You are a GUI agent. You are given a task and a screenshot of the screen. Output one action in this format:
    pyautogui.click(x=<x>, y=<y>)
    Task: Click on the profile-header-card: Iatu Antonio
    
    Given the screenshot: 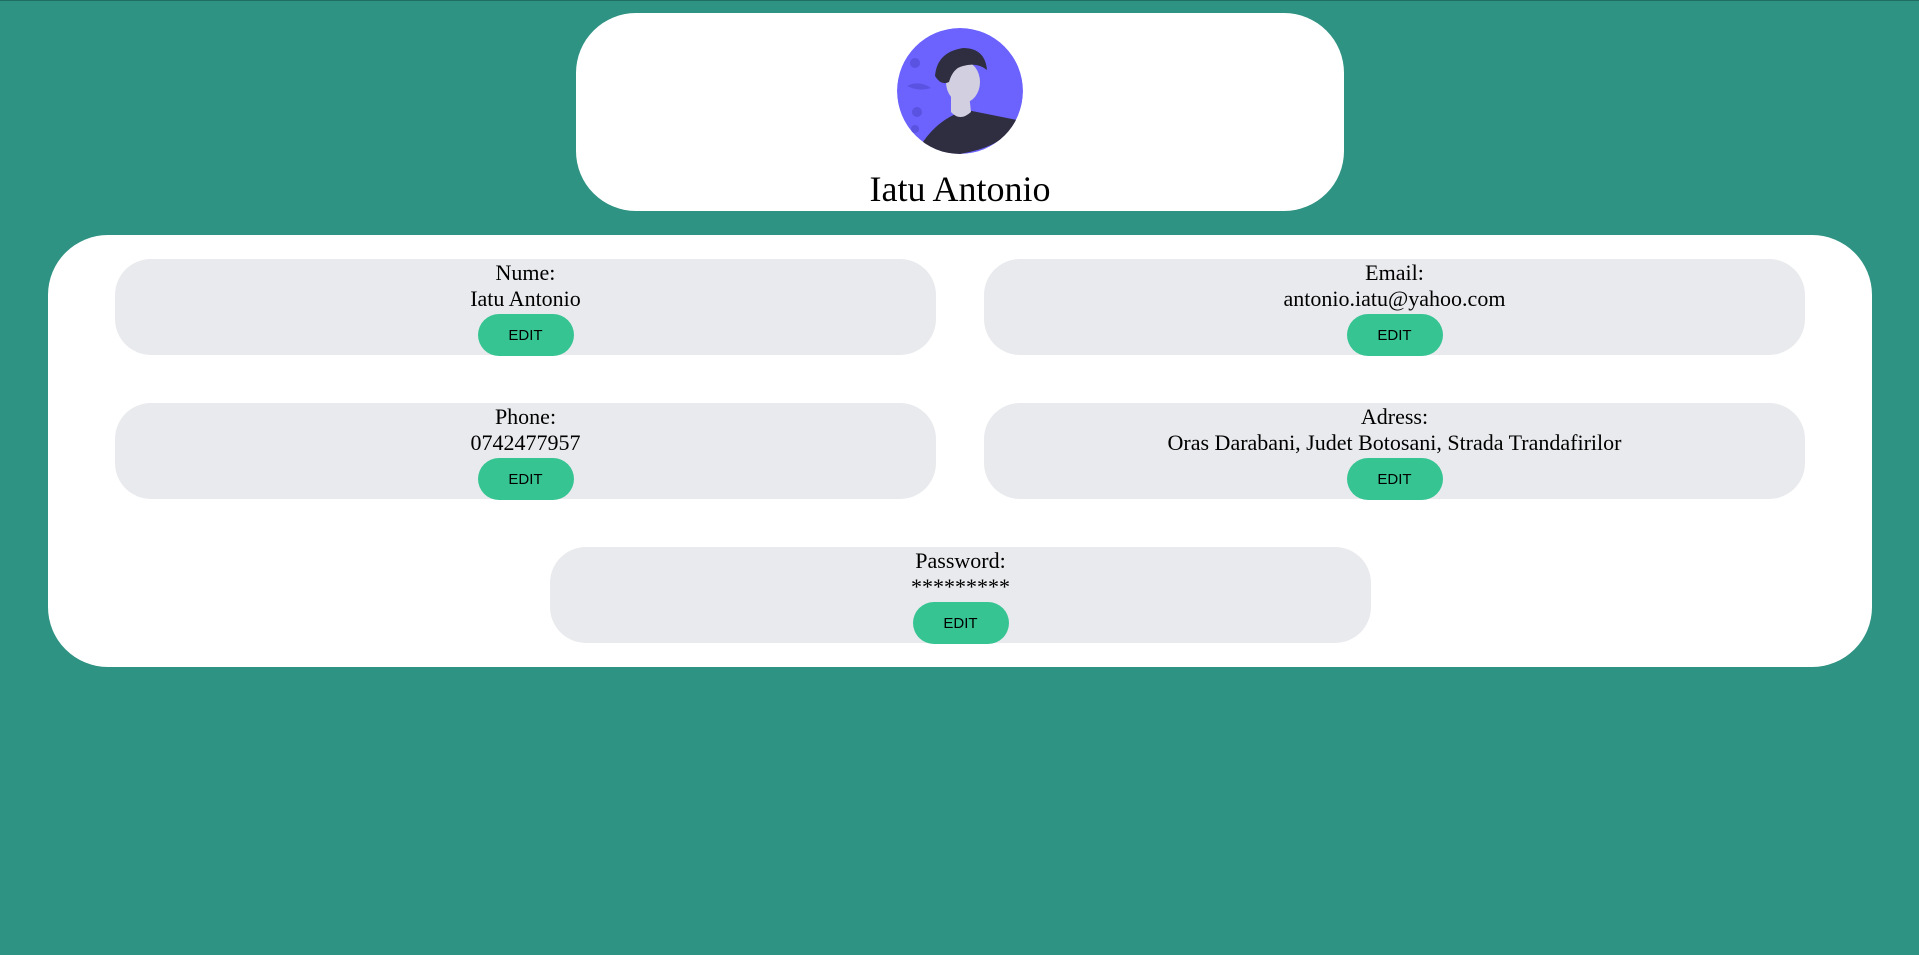 What is the action you would take?
    pyautogui.click(x=960, y=112)
    